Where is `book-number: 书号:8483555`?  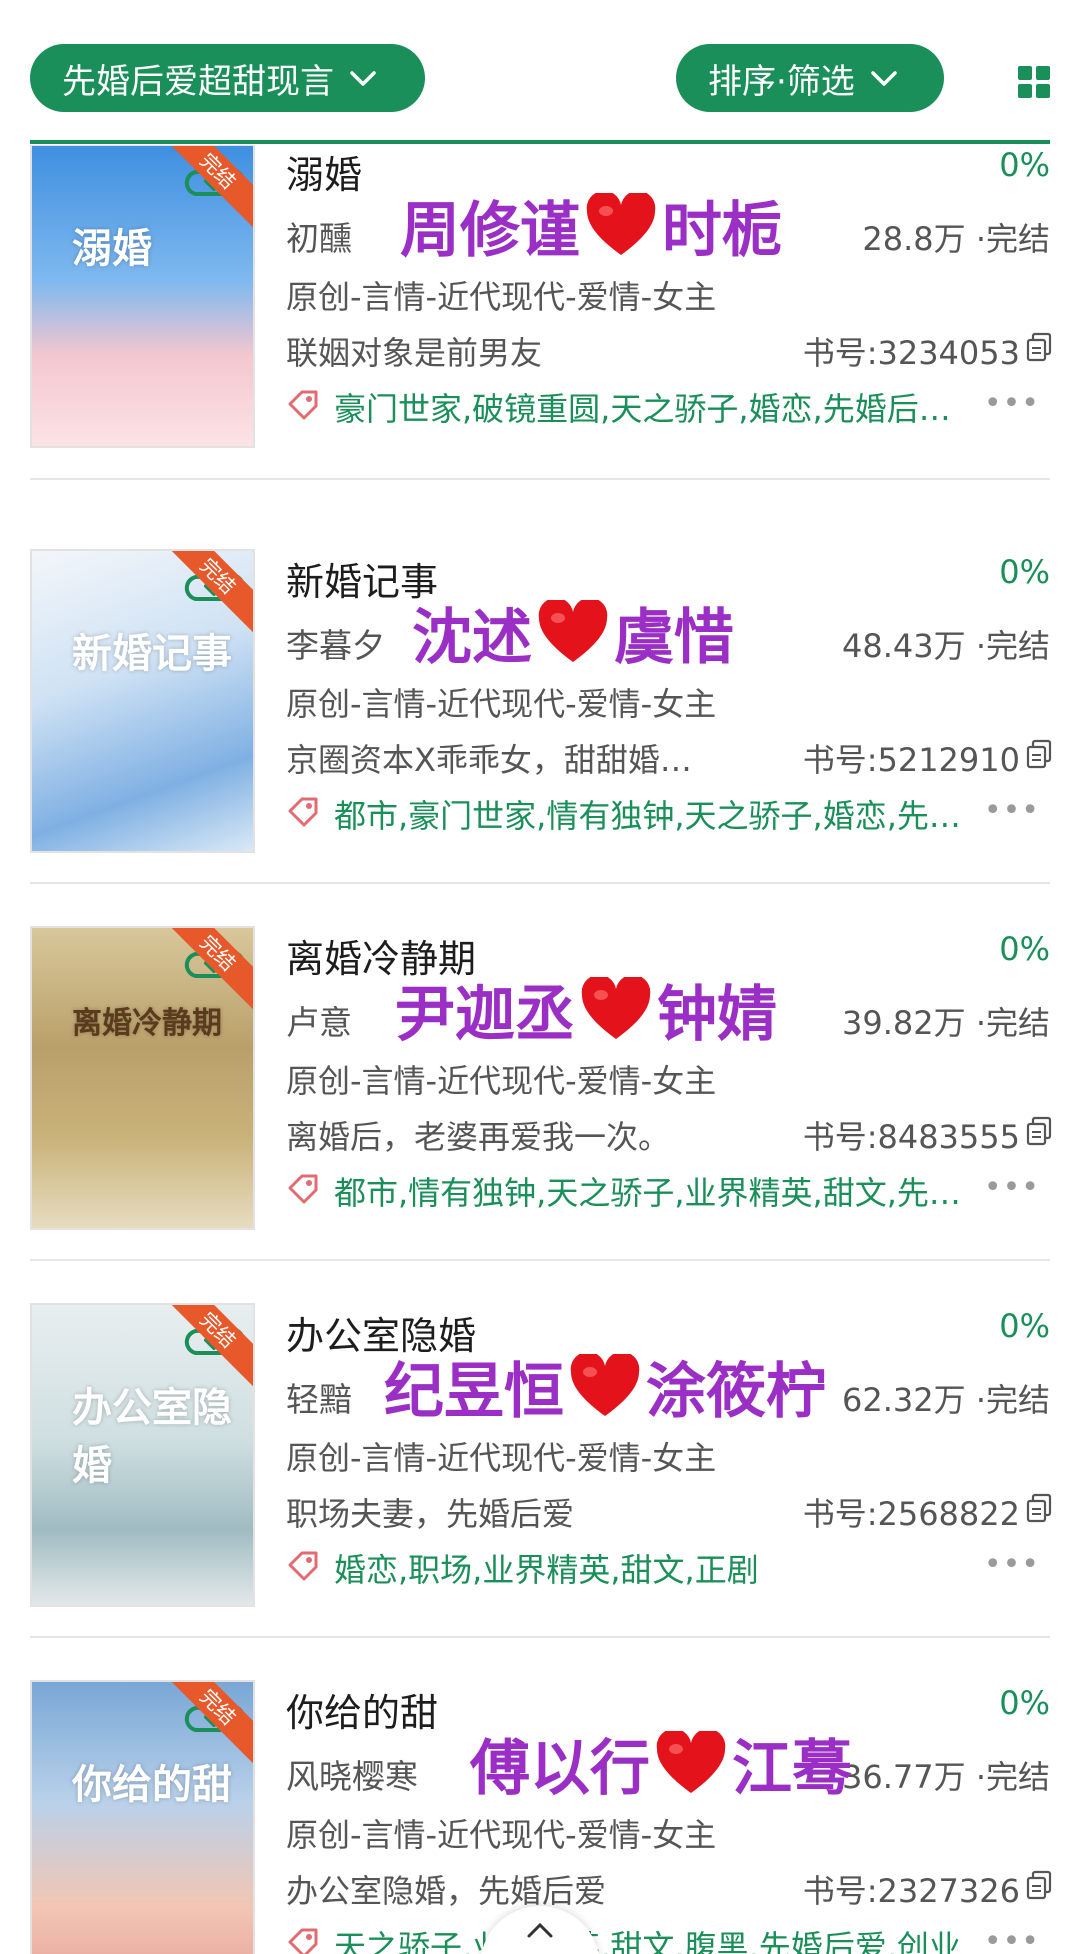
book-number: 书号:8483555 is located at coordinates (911, 1137).